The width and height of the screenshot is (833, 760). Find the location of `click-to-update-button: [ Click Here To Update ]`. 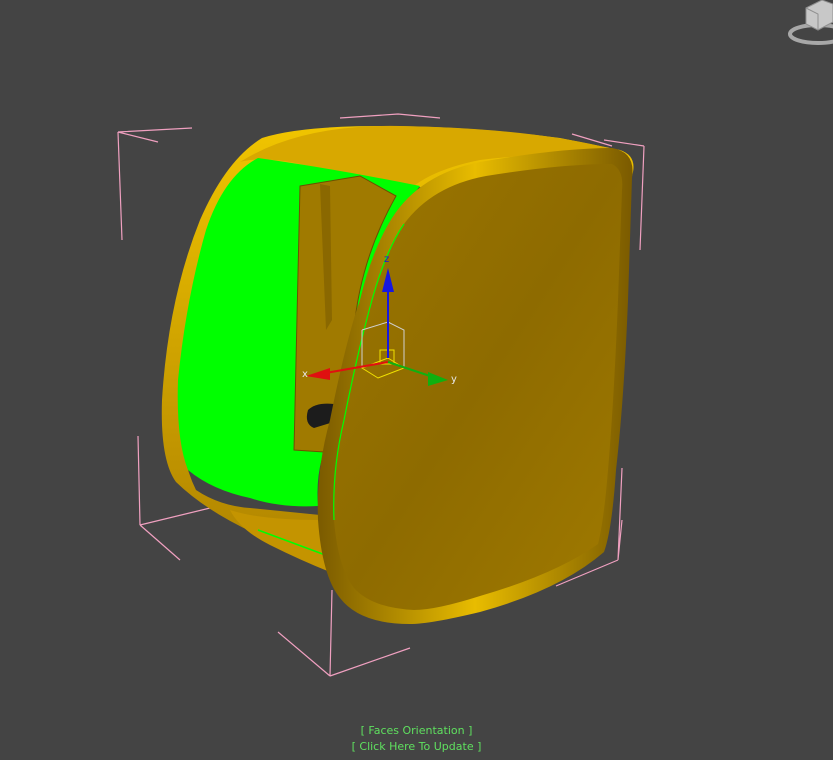

click-to-update-button: [ Click Here To Update ] is located at coordinates (416, 746).